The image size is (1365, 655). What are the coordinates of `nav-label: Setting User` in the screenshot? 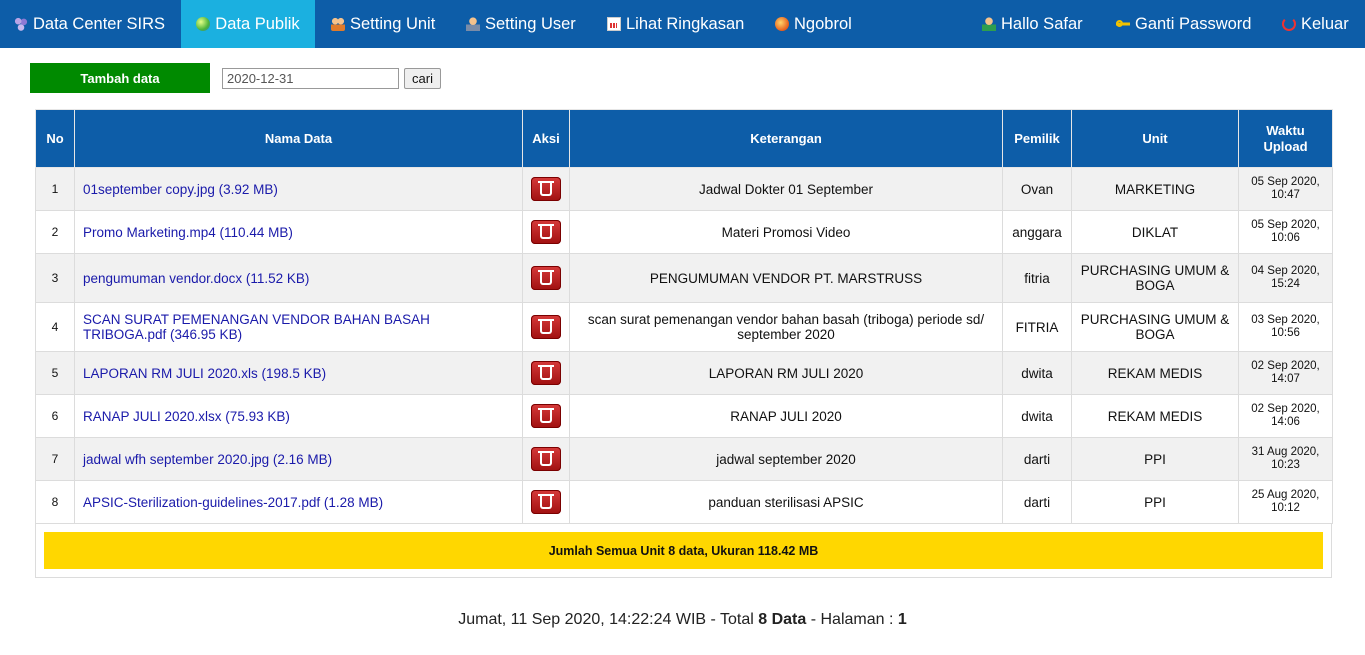 It's located at (530, 23).